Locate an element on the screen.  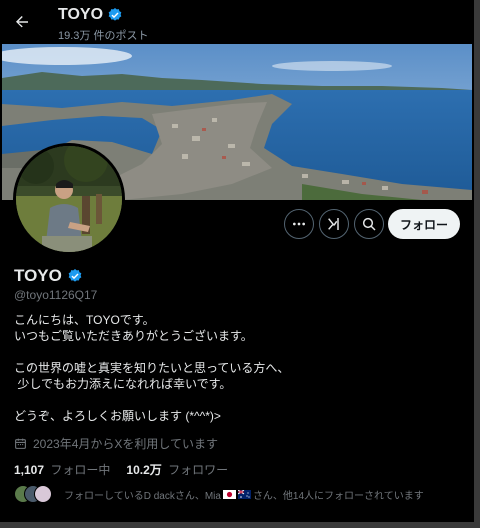
back-button is located at coordinates (22, 22).